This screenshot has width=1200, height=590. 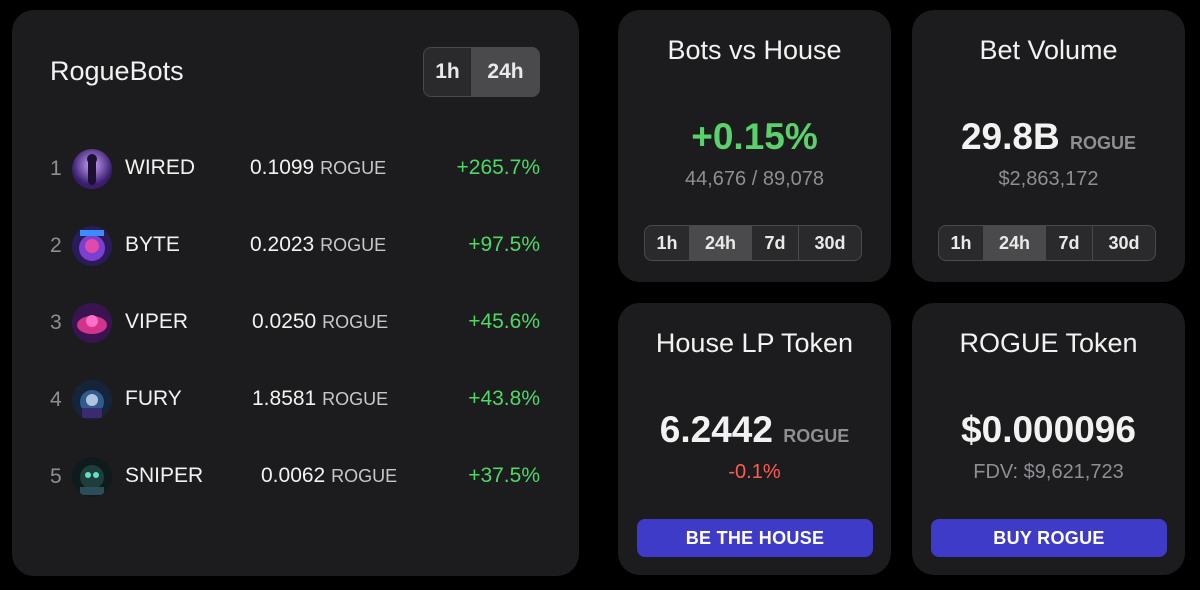 I want to click on card-title: Bet Volume, so click(x=1048, y=50).